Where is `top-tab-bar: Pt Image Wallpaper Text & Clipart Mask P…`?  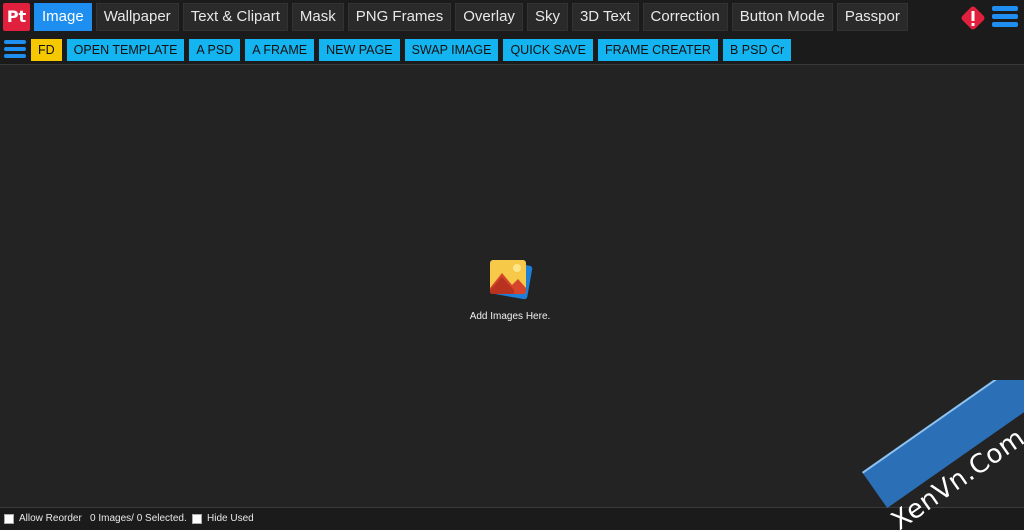 top-tab-bar: Pt Image Wallpaper Text & Clipart Mask P… is located at coordinates (512, 17).